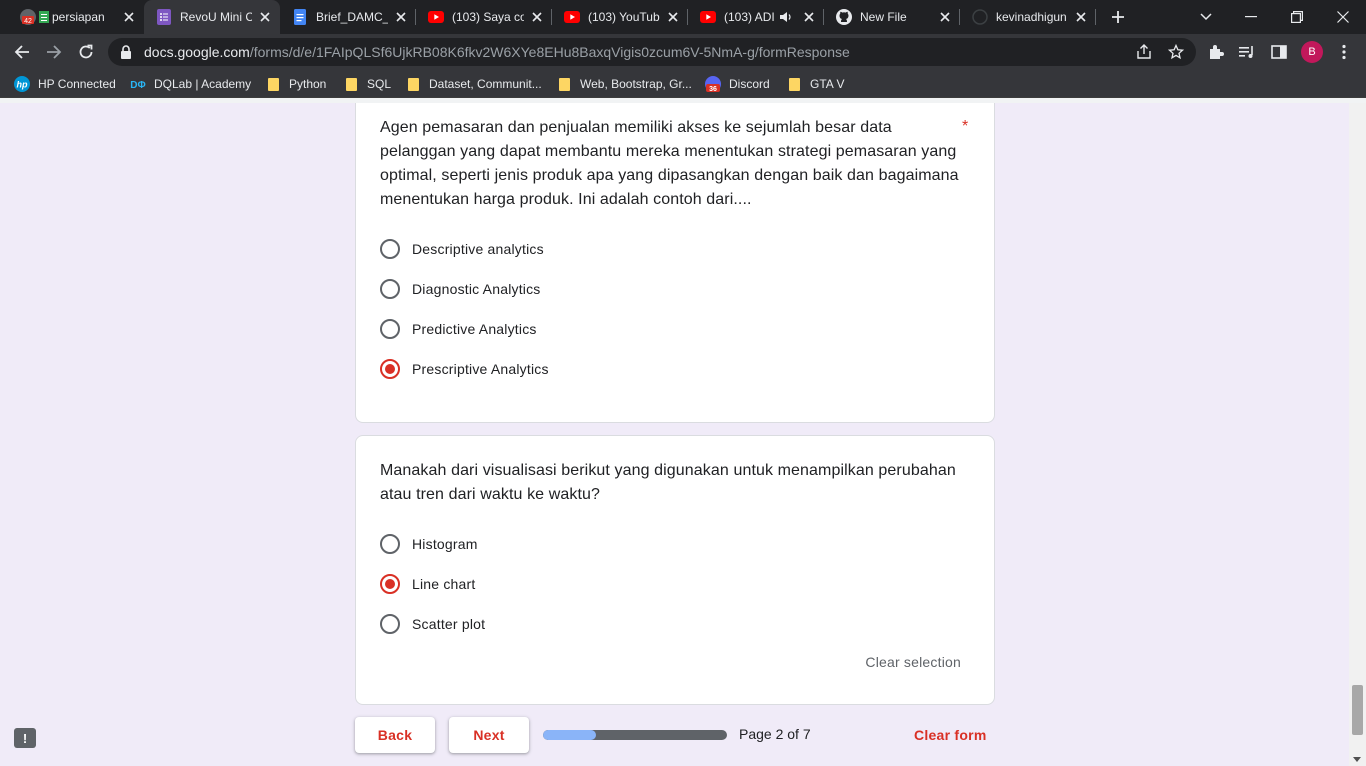  I want to click on tab-brief: Brief_DAMC_I, so click(348, 17).